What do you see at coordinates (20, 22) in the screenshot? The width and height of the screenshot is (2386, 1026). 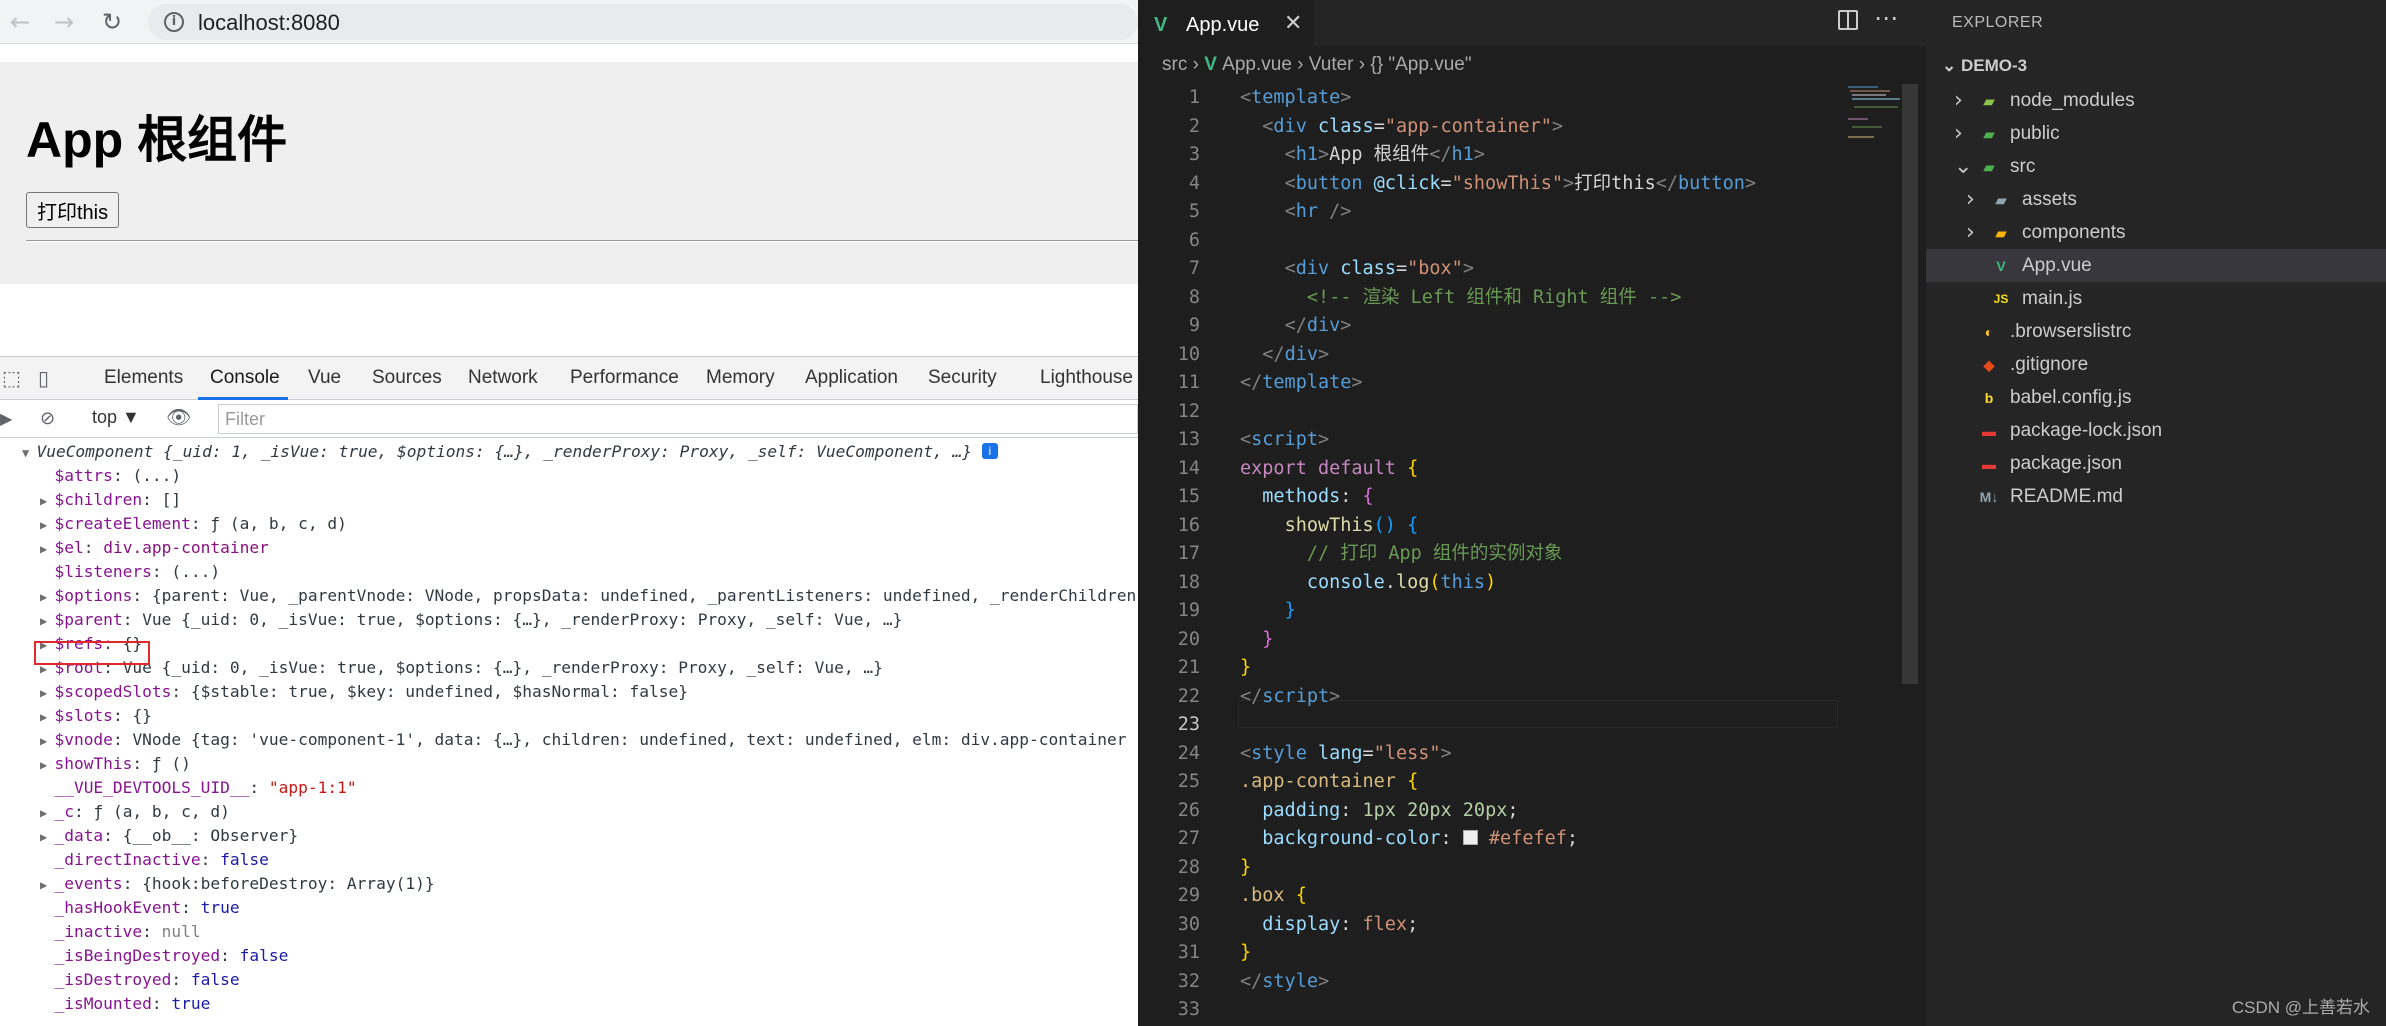 I see `back-icon: ←` at bounding box center [20, 22].